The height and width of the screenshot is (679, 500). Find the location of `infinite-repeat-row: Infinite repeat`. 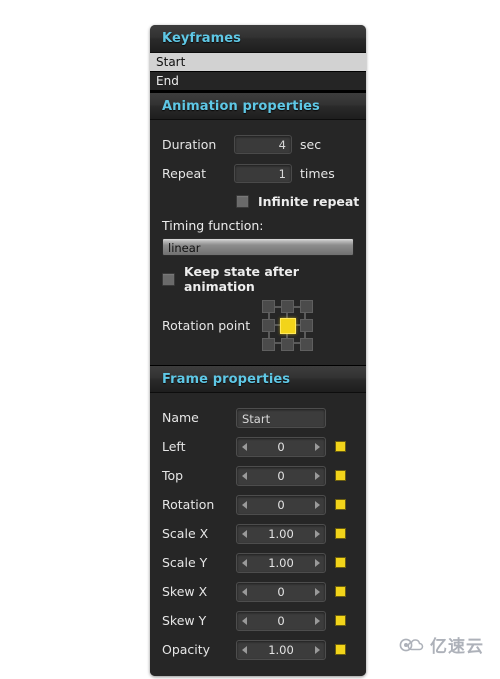

infinite-repeat-row: Infinite repeat is located at coordinates (258, 201).